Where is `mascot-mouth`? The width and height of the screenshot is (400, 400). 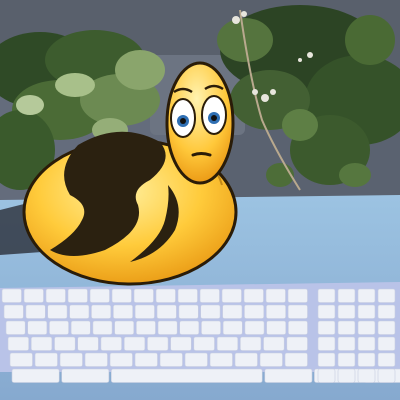 mascot-mouth is located at coordinates (201, 154).